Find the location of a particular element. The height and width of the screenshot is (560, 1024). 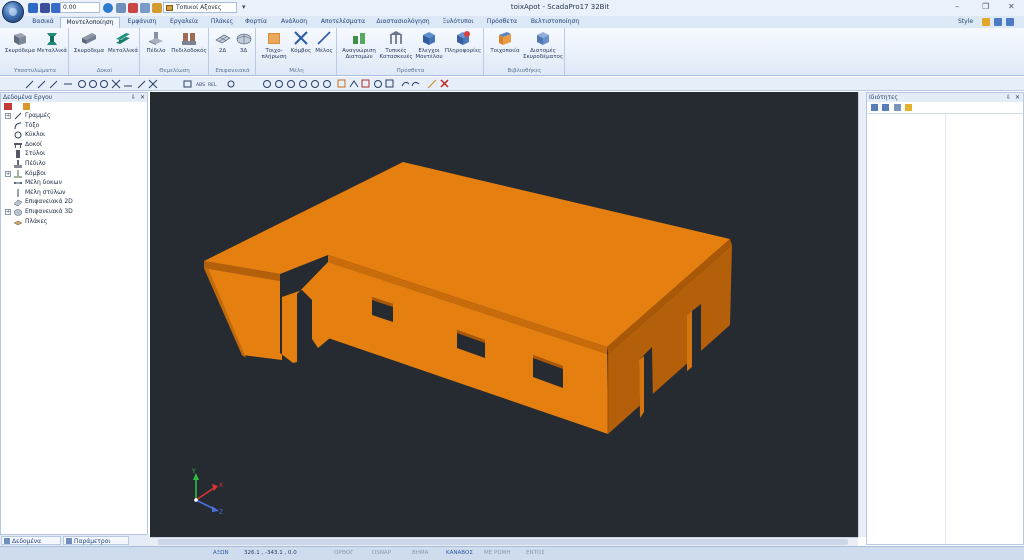

masonry-library-button: Τοιχοποιία is located at coordinates (505, 42).